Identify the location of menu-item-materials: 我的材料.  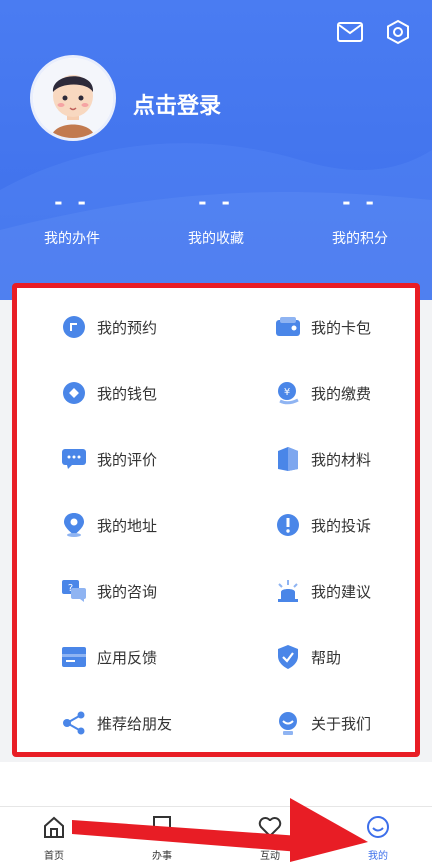
(301, 459).